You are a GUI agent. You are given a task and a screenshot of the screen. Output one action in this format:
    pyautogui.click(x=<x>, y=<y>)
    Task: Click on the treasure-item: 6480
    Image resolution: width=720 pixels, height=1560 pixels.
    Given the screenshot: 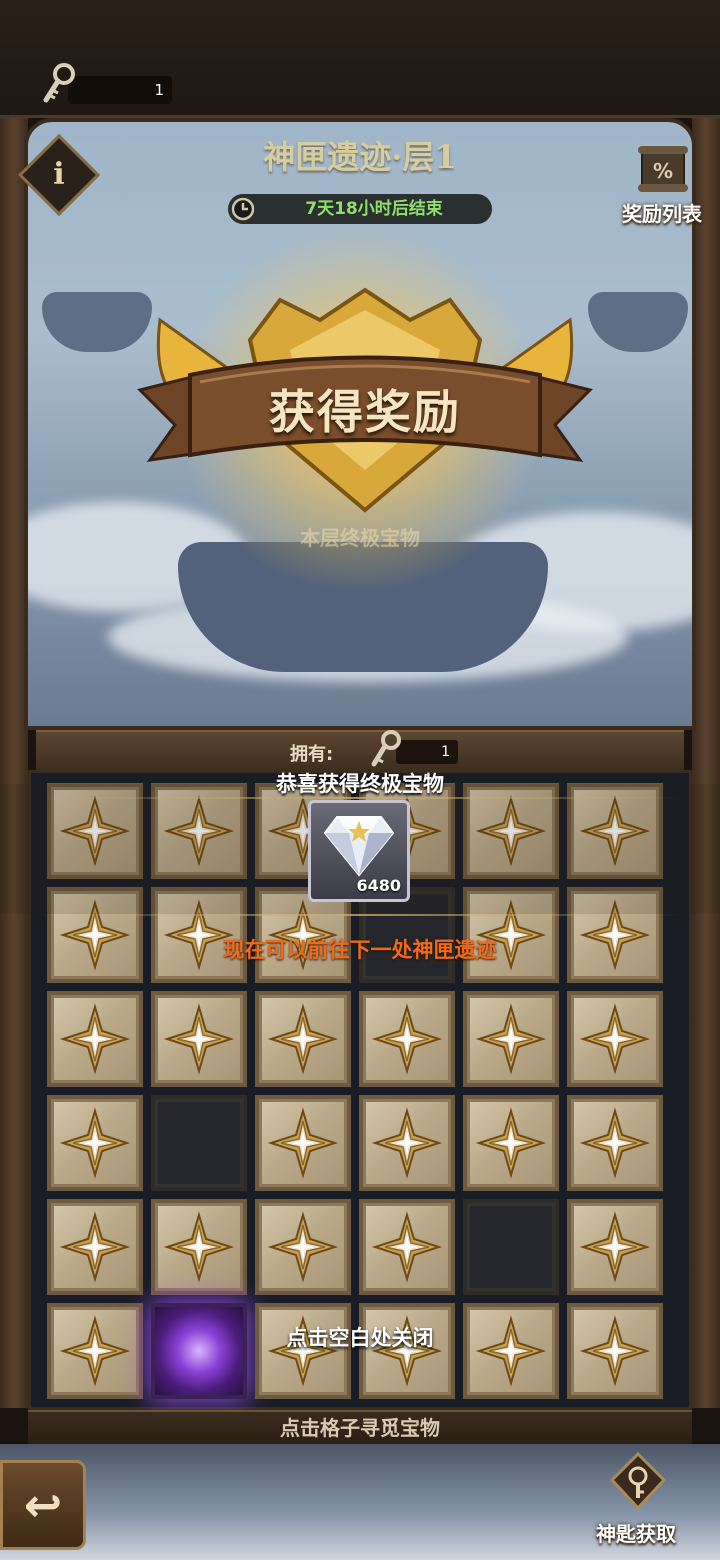 What is the action you would take?
    pyautogui.click(x=359, y=851)
    